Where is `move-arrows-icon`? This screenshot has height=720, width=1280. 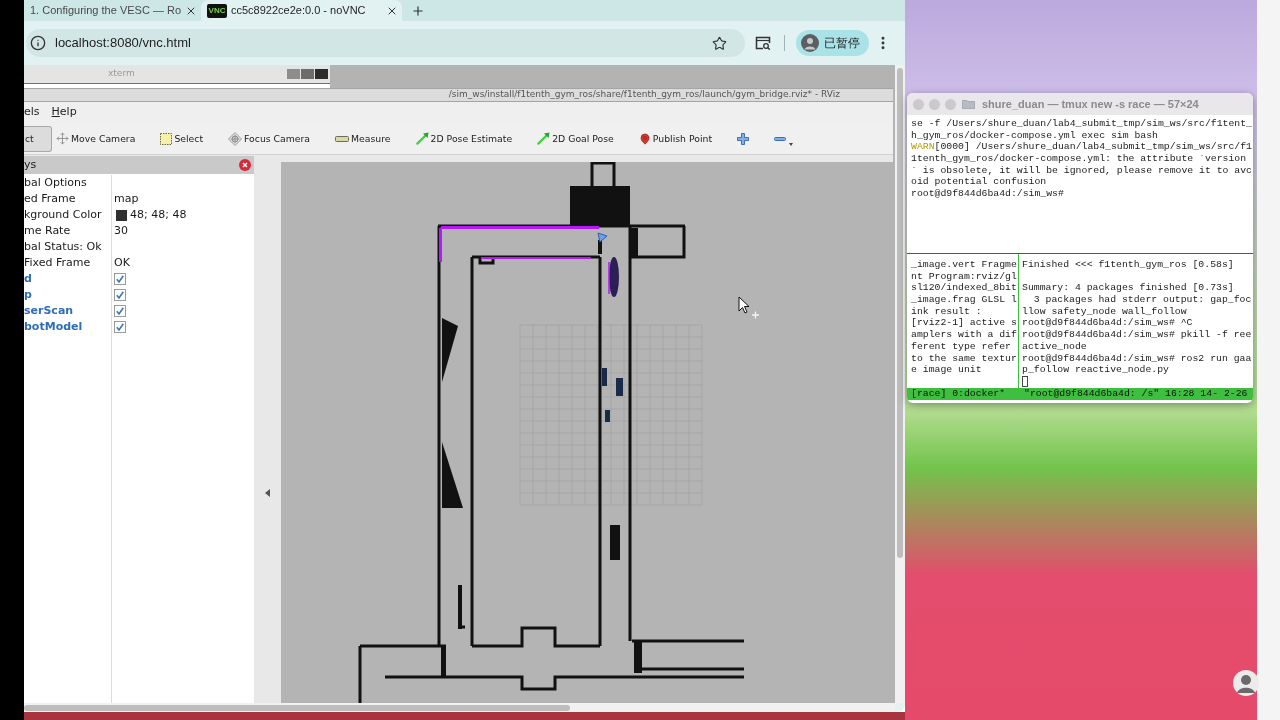
move-arrows-icon is located at coordinates (62, 138).